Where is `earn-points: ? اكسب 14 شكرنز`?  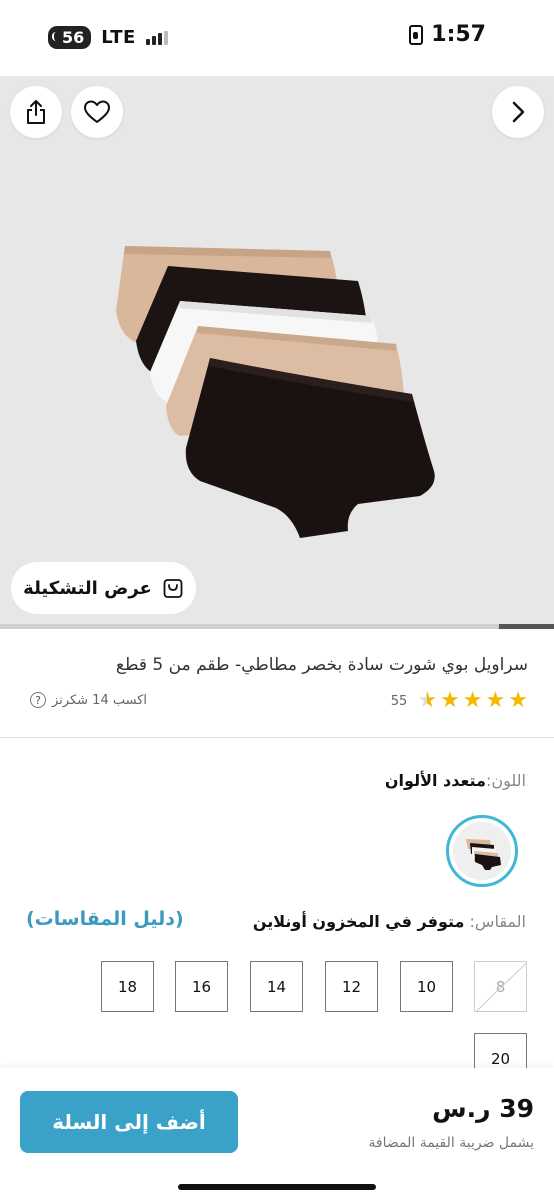
earn-points: ? اكسب 14 شكرنز is located at coordinates (88, 700).